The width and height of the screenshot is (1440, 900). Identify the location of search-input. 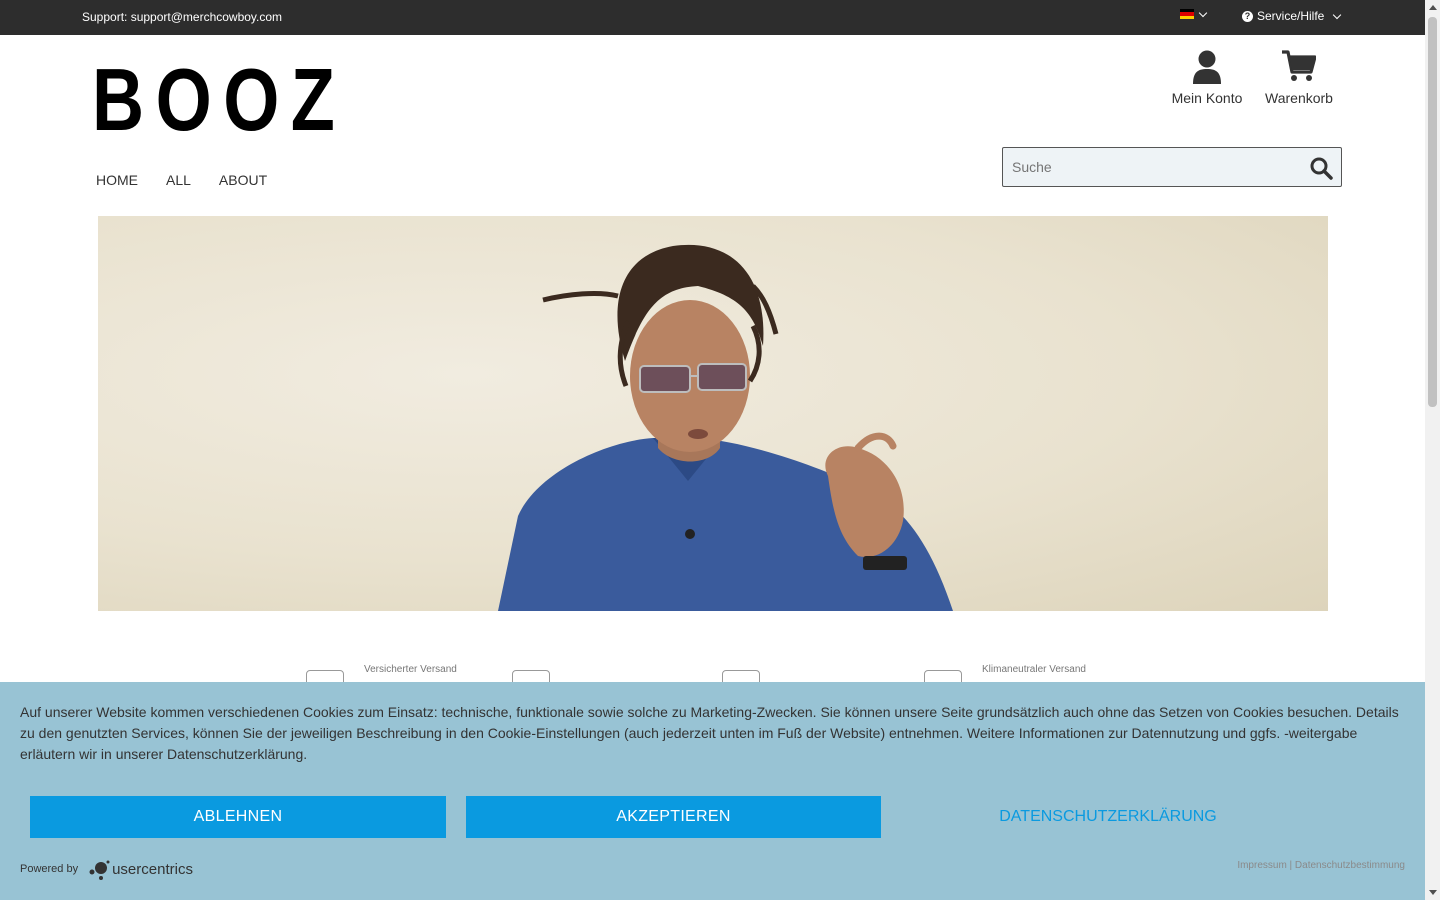
(1153, 167).